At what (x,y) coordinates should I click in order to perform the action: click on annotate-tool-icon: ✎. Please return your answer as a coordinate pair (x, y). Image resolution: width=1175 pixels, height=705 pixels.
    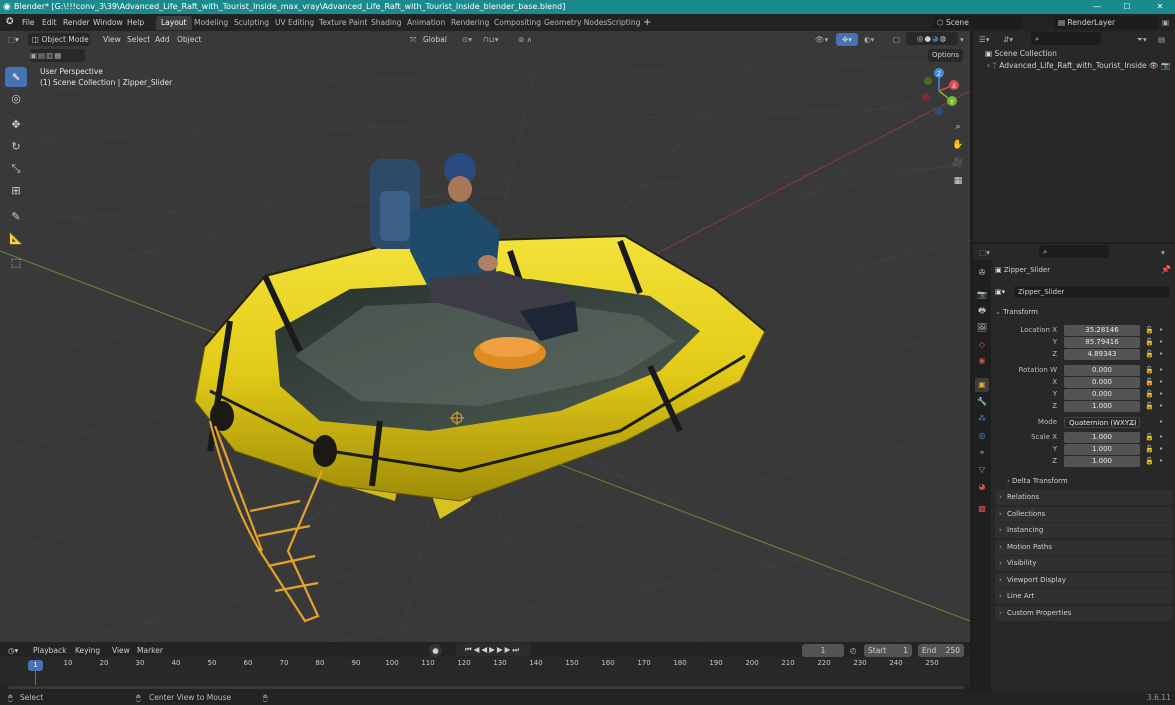
    Looking at the image, I should click on (16, 217).